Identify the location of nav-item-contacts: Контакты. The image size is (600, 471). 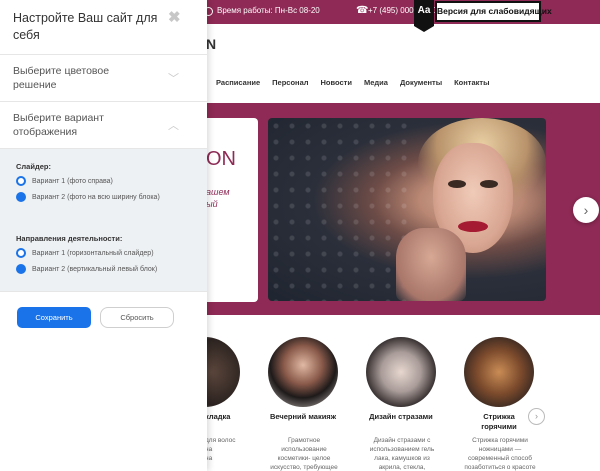
(471, 82).